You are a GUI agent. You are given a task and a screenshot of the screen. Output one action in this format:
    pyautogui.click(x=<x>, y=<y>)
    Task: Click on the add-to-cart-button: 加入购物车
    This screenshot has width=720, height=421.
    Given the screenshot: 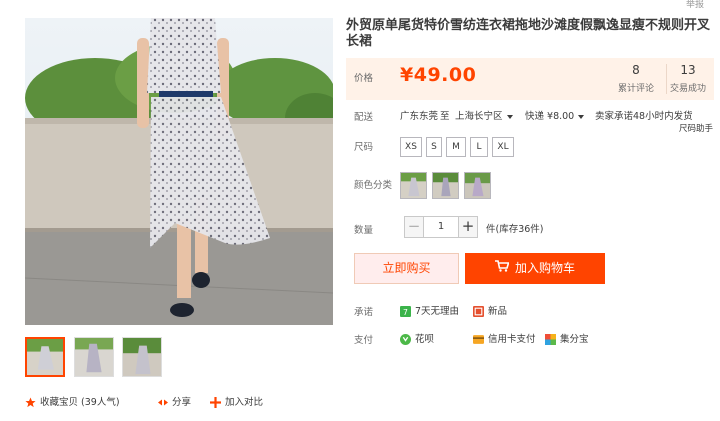 What is the action you would take?
    pyautogui.click(x=535, y=268)
    